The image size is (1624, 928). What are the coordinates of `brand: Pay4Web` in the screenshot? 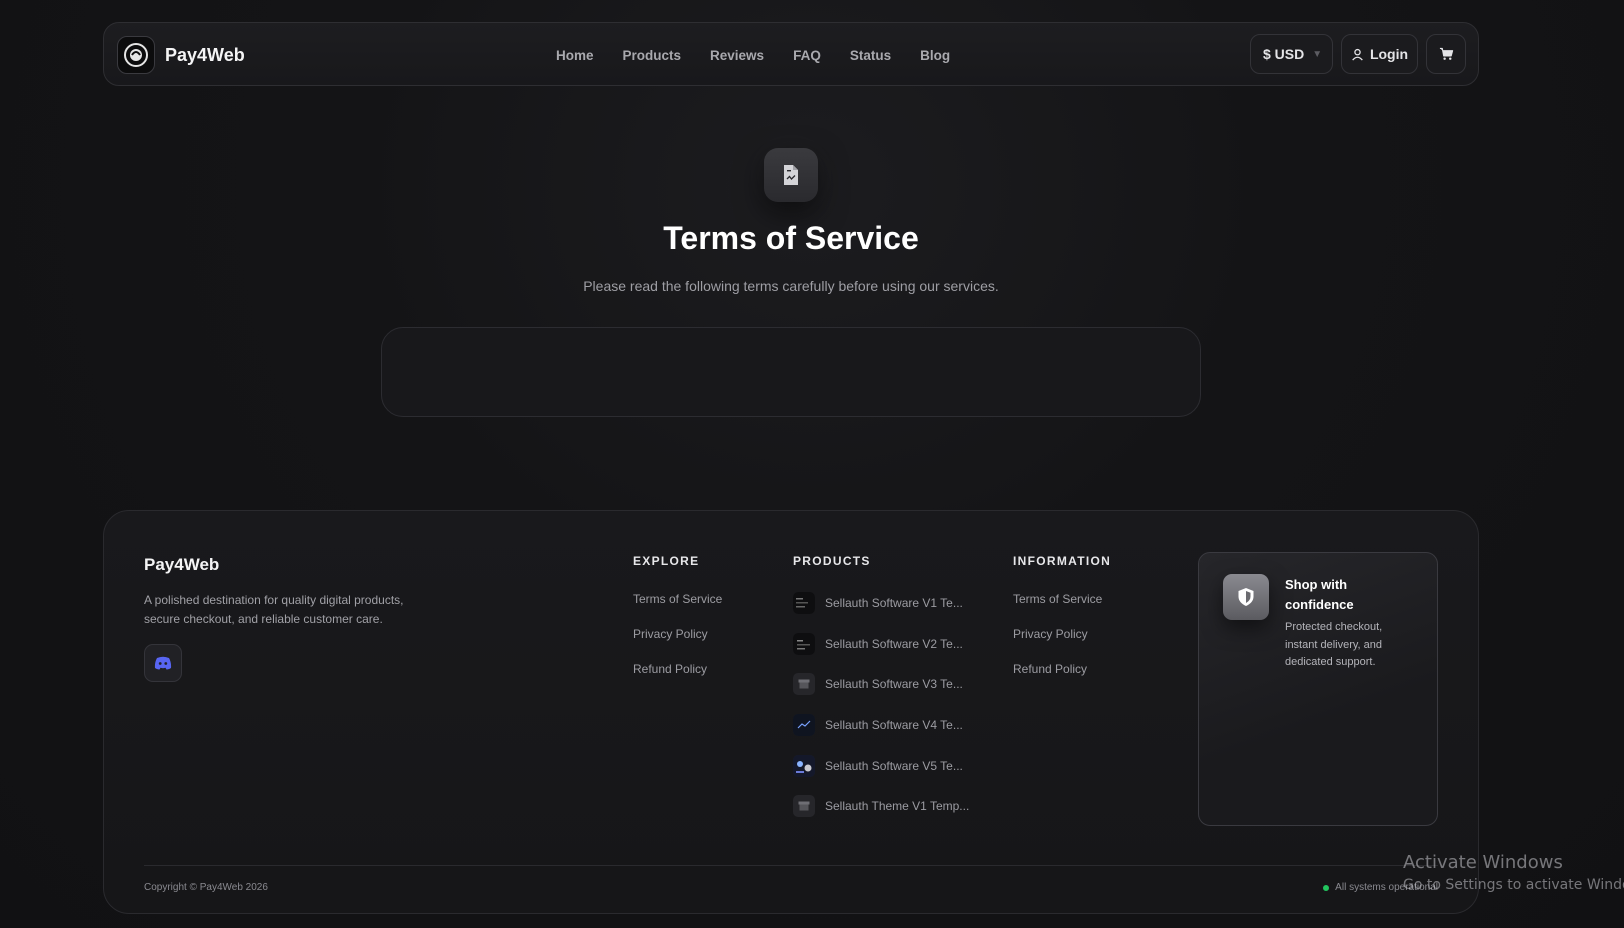 It's located at (181, 55).